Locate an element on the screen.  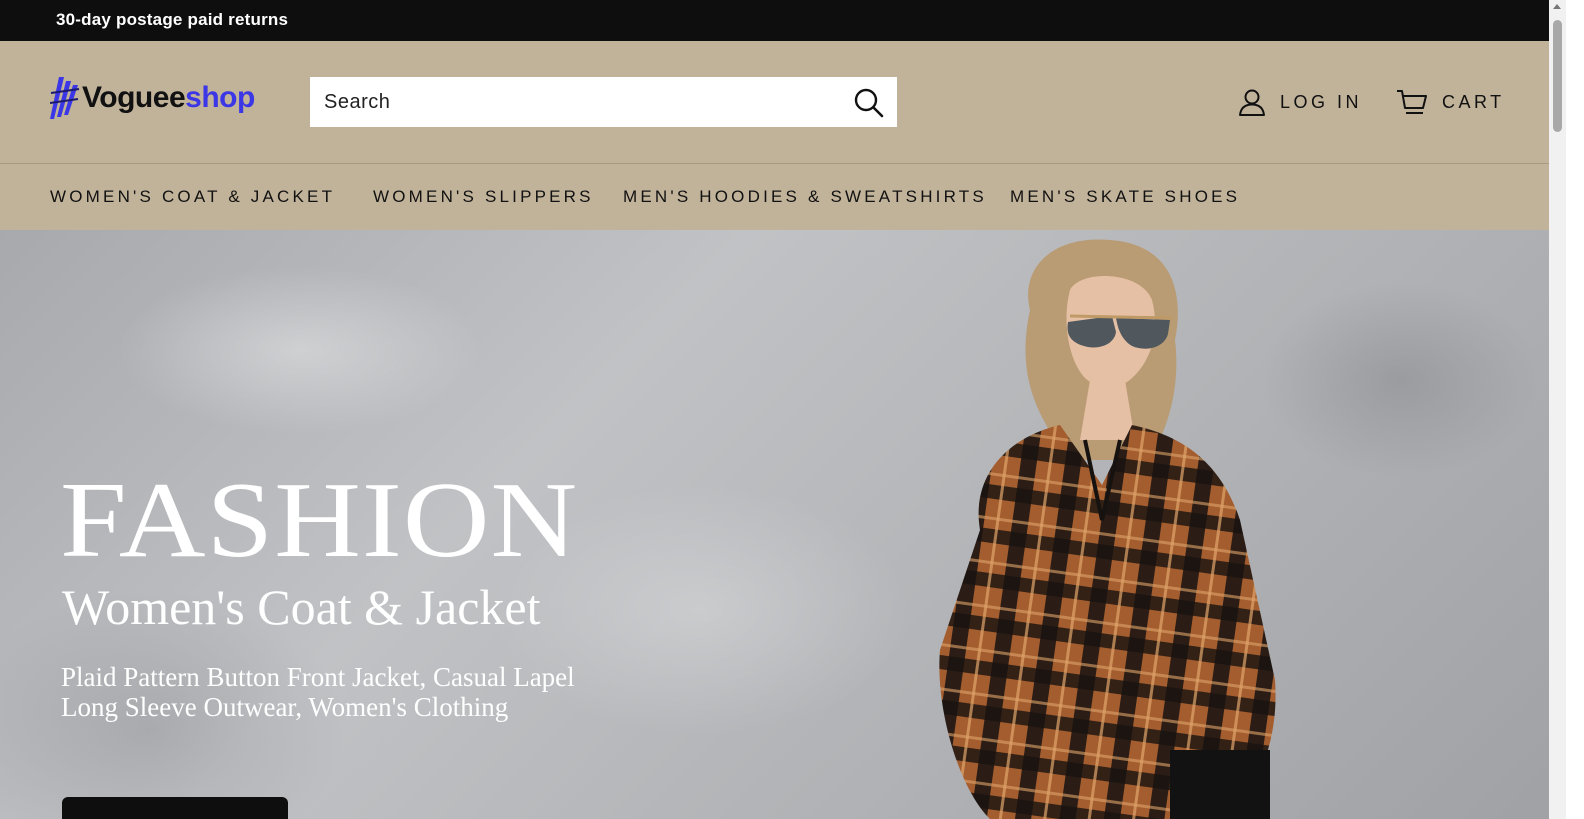
nav-item-womens-slippers: WOMEN'S SLIPPERS is located at coordinates (483, 197).